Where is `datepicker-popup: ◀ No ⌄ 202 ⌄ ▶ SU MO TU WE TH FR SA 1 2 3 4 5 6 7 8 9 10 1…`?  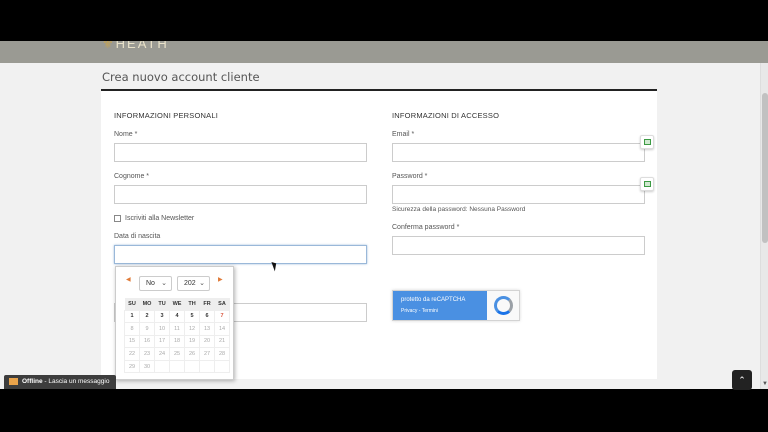
datepicker-popup: ◀ No ⌄ 202 ⌄ ▶ SU MO TU WE TH FR SA 1 2 3 4 5 6 7 8 9 10 1… is located at coordinates (174, 323).